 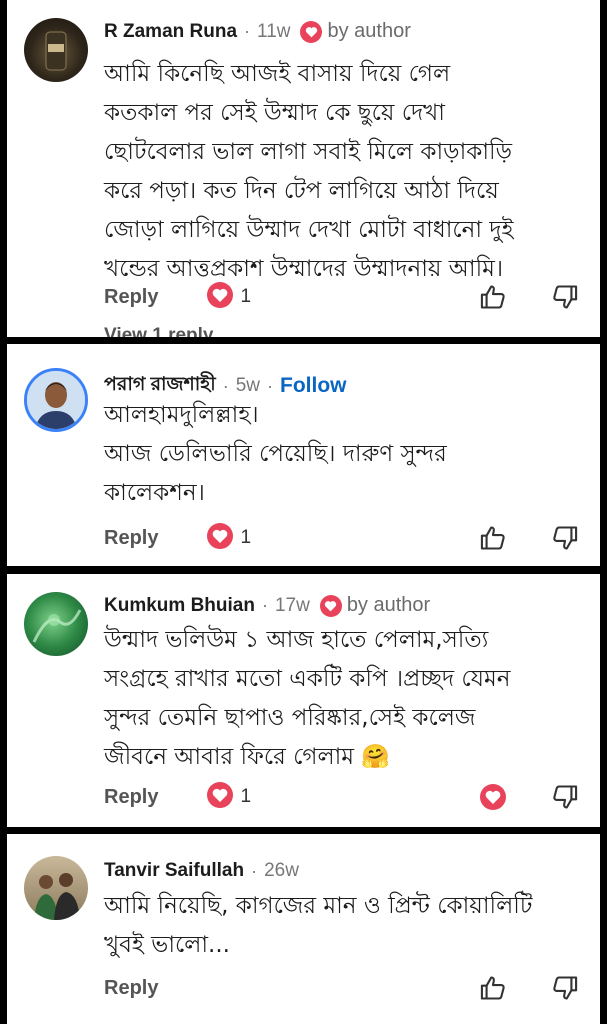 I want to click on comment-header: Tanvir Saifullah · 26w, so click(x=201, y=871).